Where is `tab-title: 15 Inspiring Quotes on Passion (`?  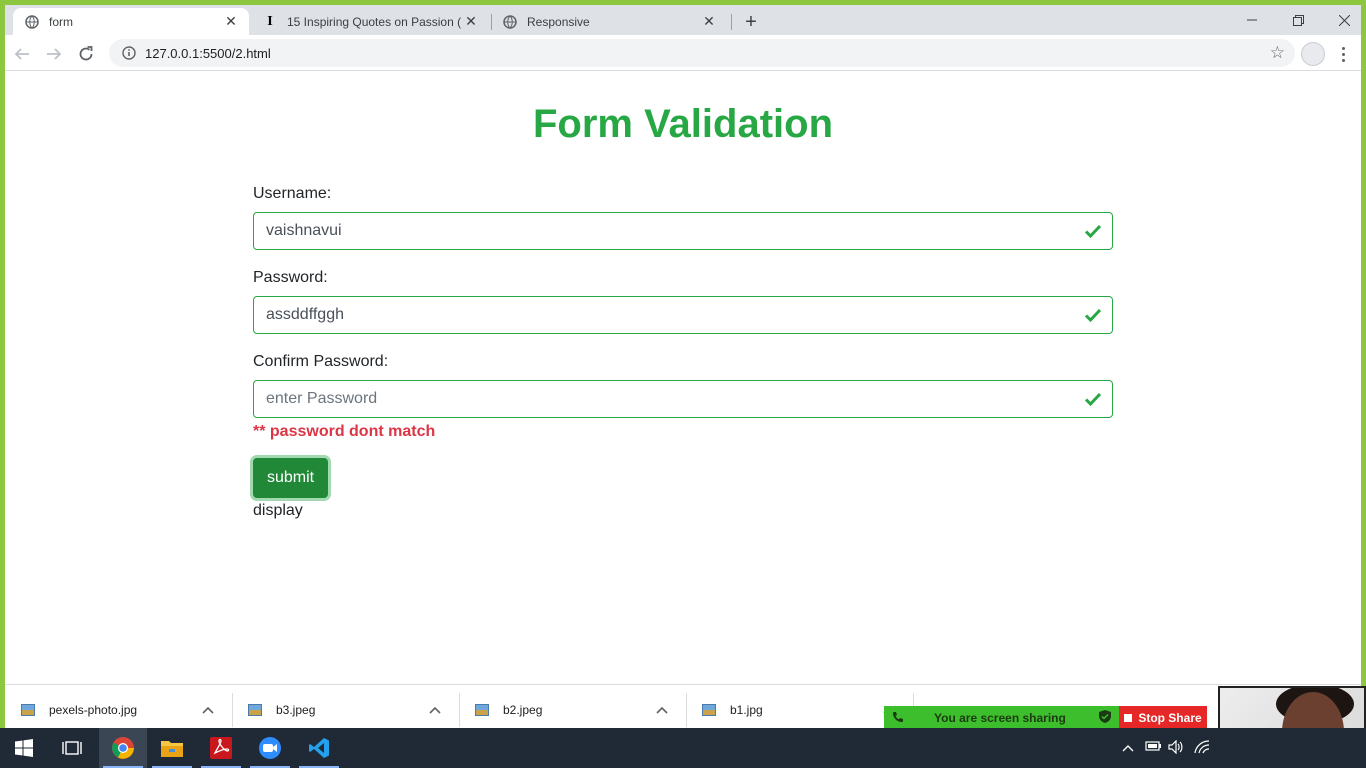
tab-title: 15 Inspiring Quotes on Passion ( is located at coordinates (374, 21).